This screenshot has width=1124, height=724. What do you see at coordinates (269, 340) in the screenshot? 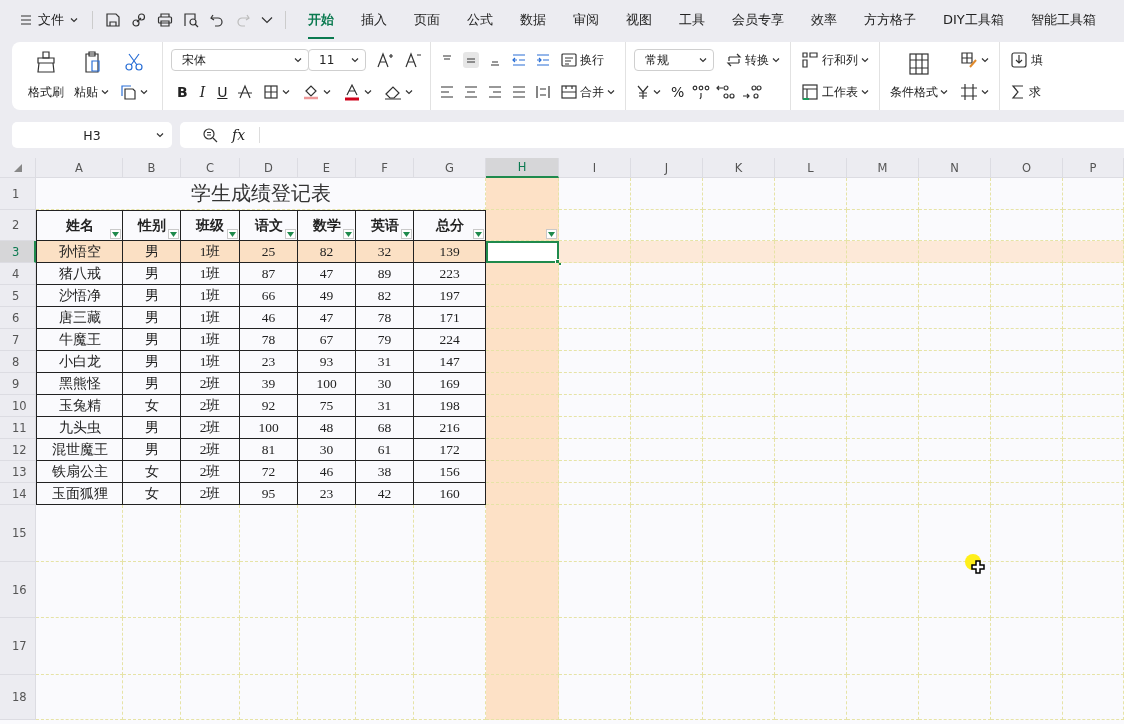
I see `table-cell: 78` at bounding box center [269, 340].